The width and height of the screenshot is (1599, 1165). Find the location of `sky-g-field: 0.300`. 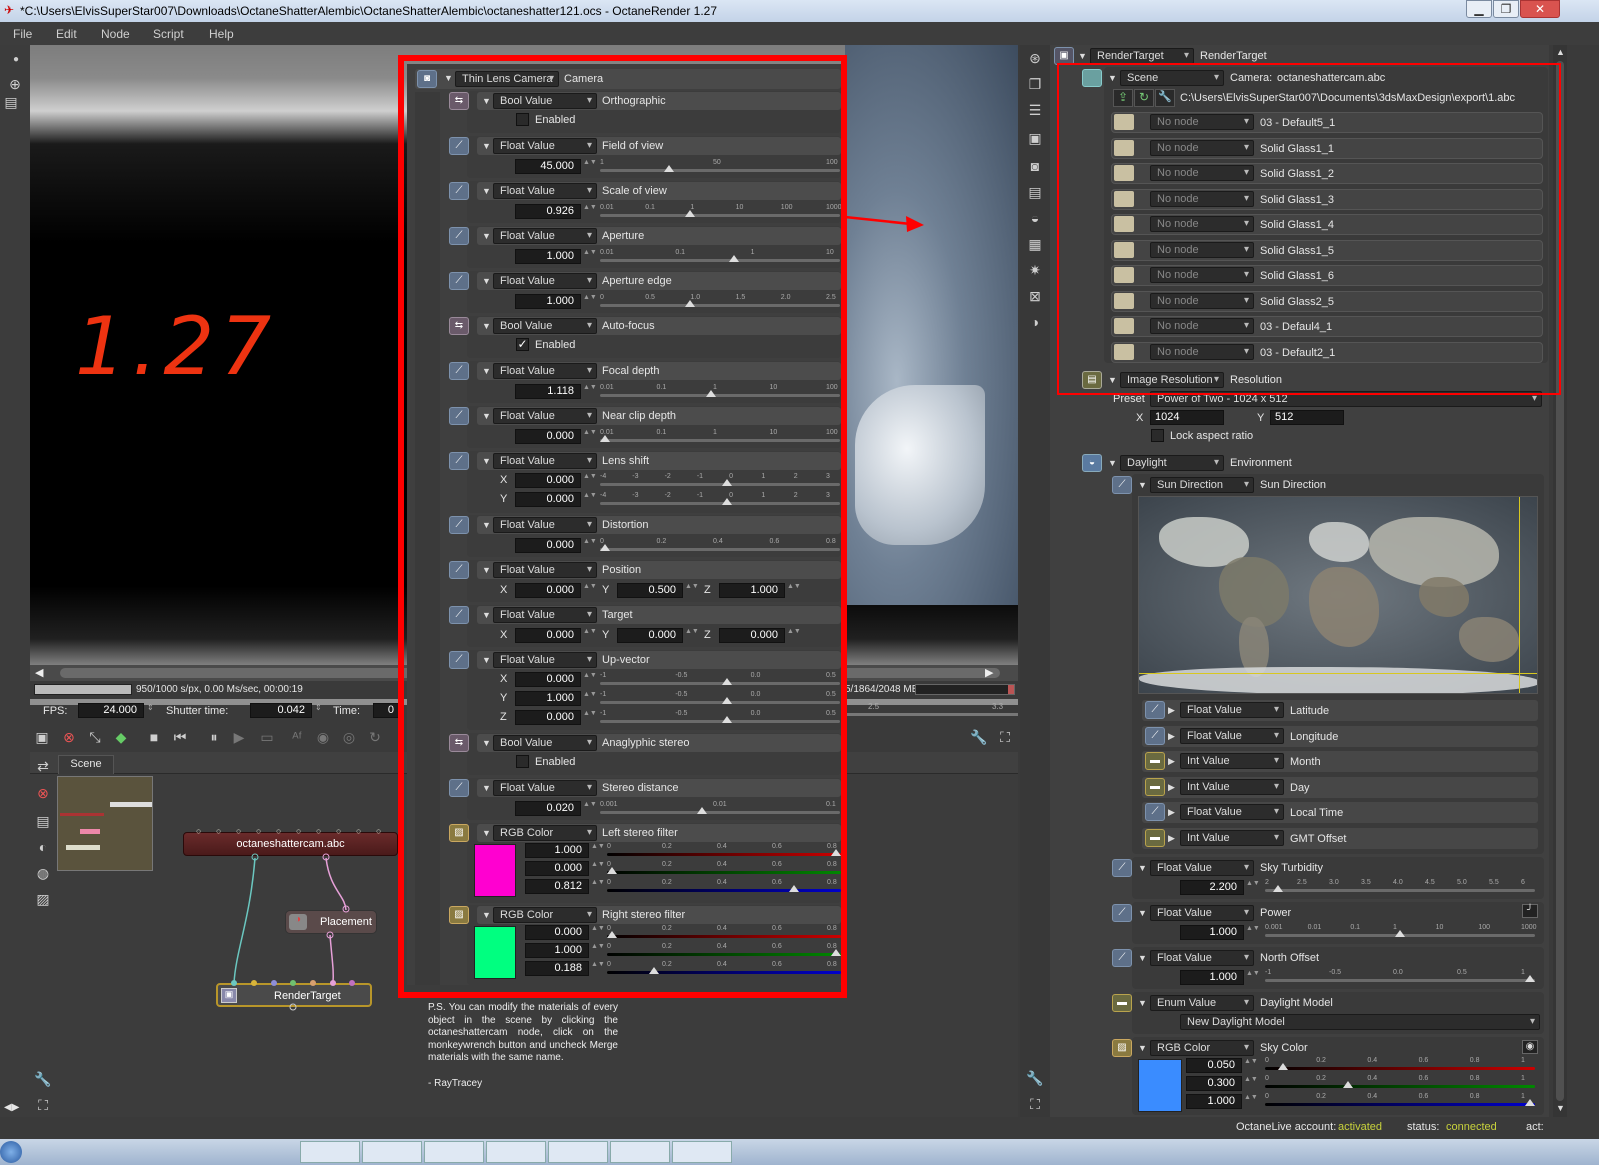

sky-g-field: 0.300 is located at coordinates (1214, 1083).